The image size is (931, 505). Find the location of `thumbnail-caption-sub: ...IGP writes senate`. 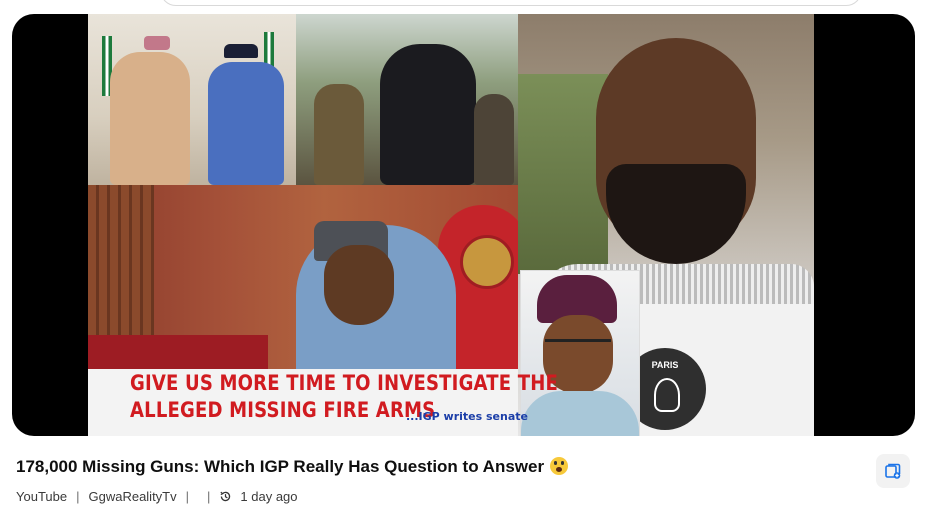

thumbnail-caption-sub: ...IGP writes senate is located at coordinates (467, 416).